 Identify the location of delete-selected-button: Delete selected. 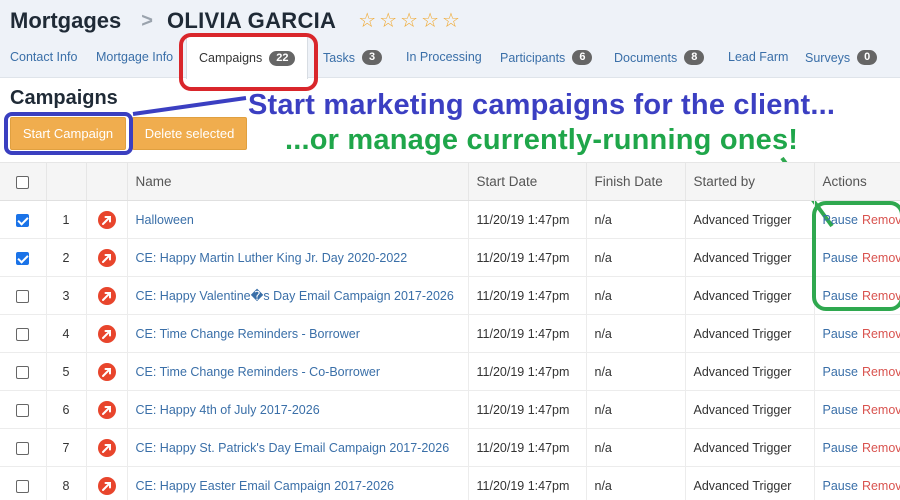
(189, 133).